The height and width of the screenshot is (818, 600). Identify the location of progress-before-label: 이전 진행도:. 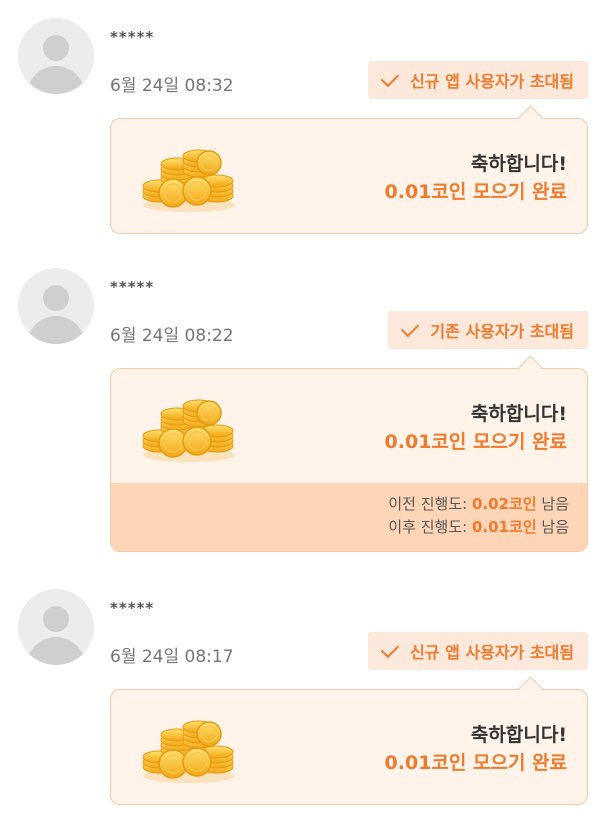
(428, 504).